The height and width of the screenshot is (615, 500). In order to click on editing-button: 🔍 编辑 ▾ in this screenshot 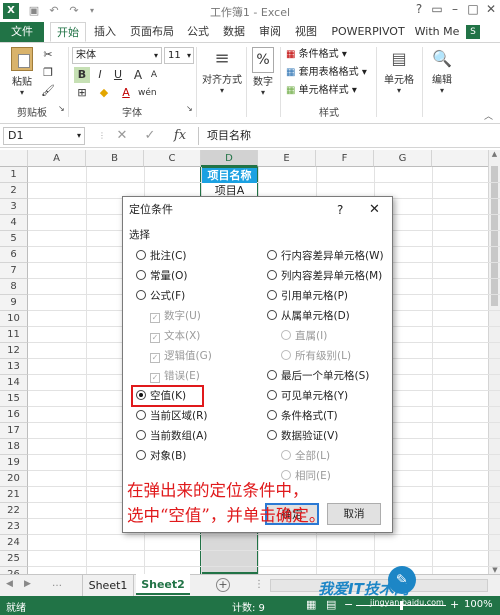, I will do `click(442, 71)`.